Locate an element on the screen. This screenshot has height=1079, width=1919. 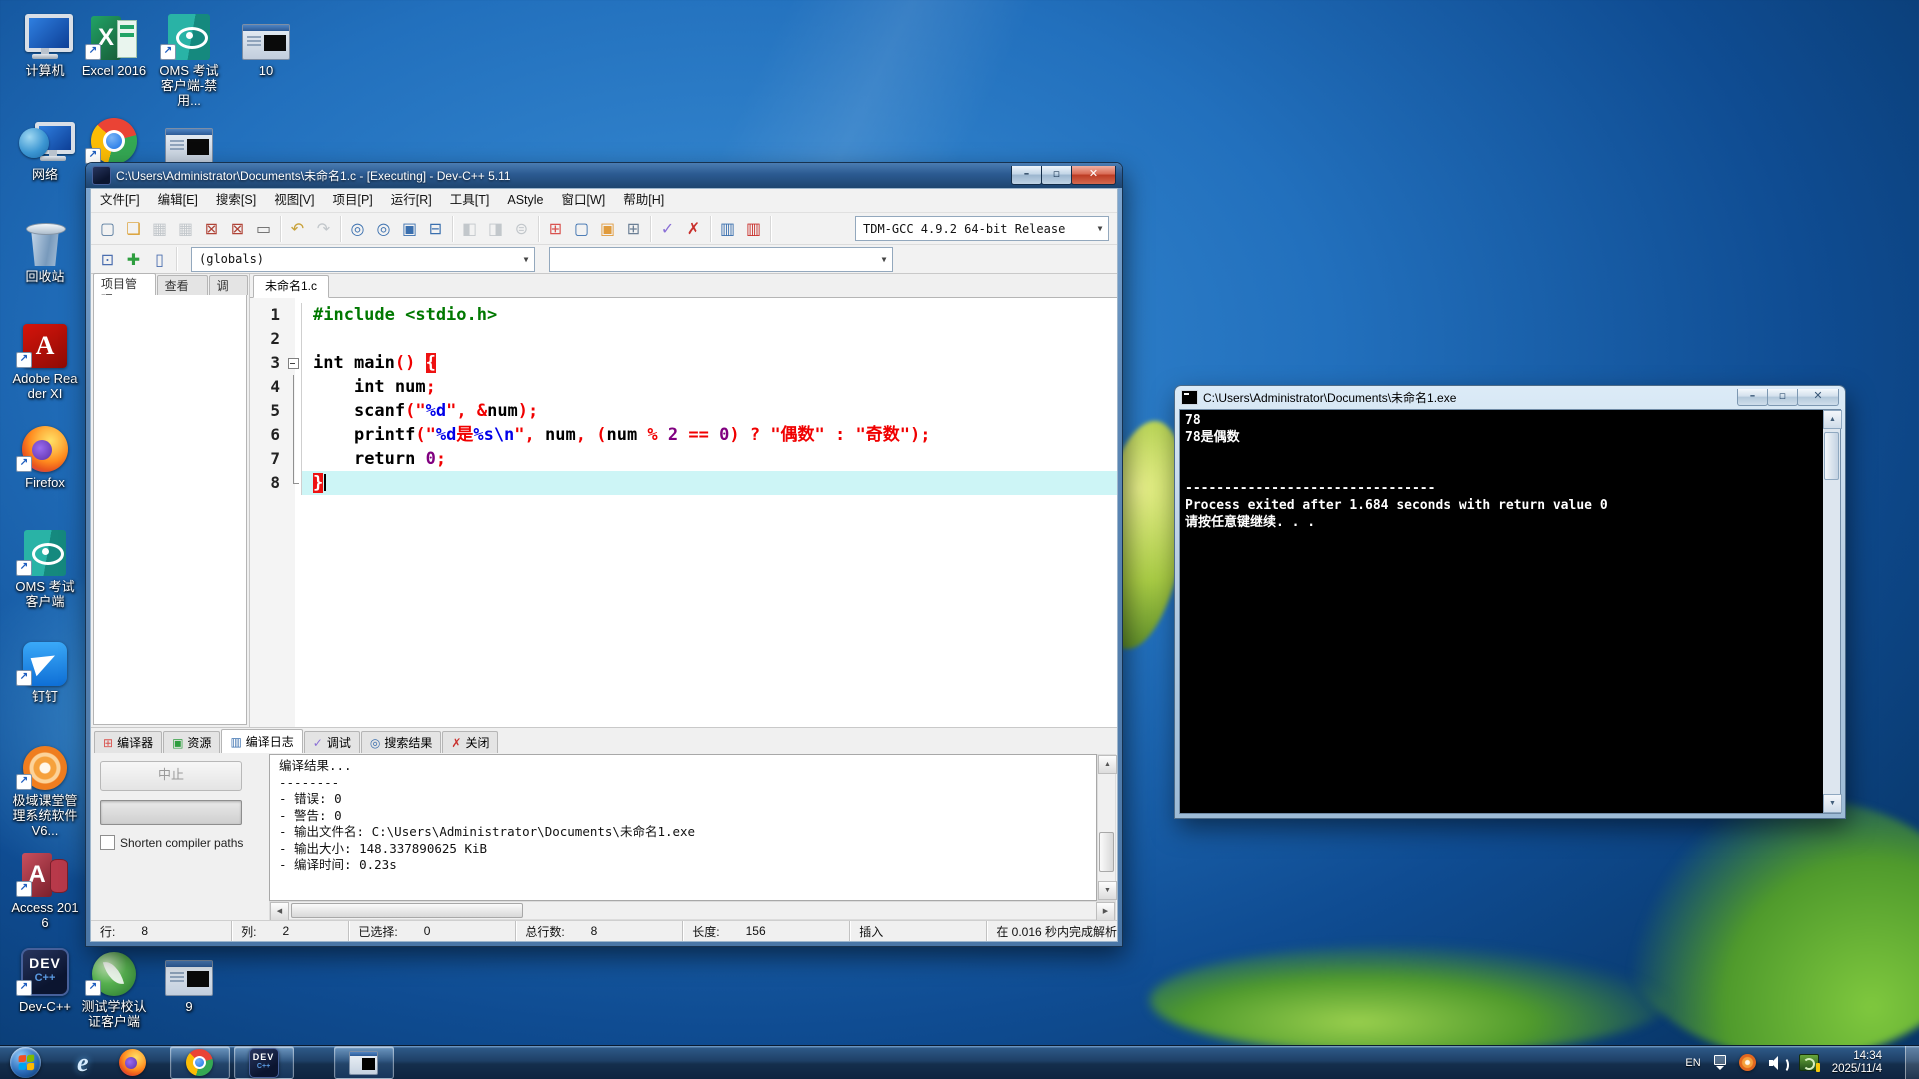
open-project-icon: ▢ is located at coordinates (581, 228).